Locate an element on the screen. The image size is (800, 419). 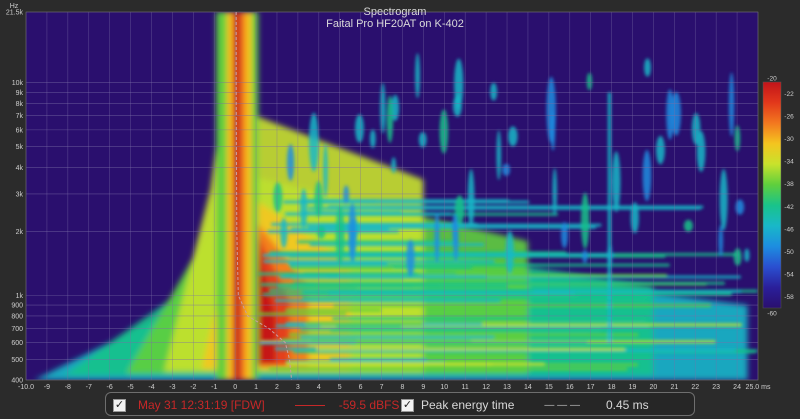
x-tick-label: 3 is located at coordinates (298, 387).